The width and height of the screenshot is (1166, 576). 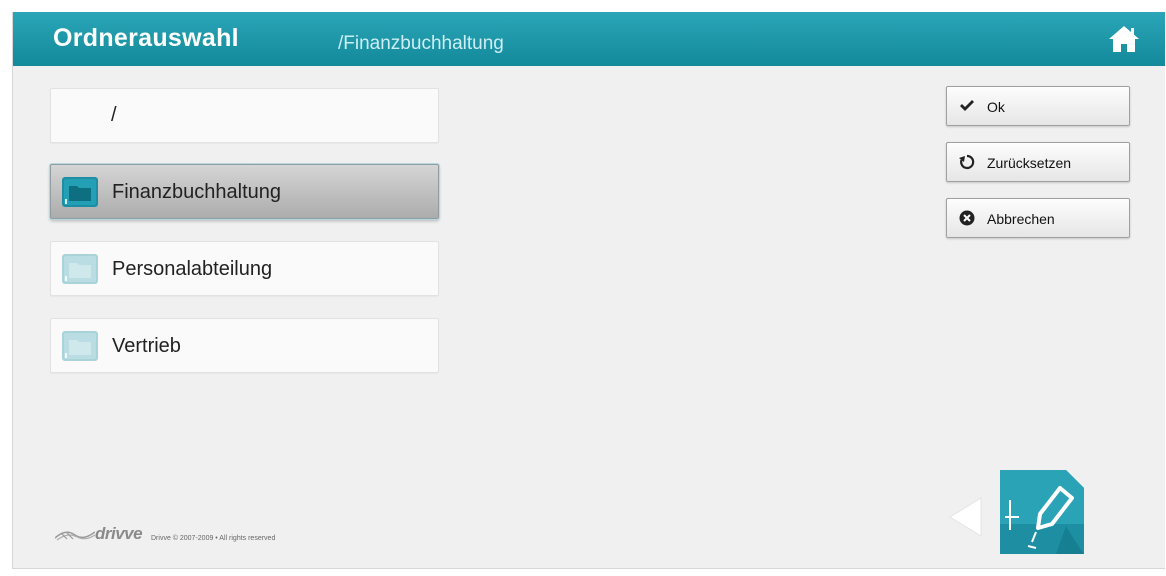 I want to click on back-arrow-icon, so click(x=965, y=517).